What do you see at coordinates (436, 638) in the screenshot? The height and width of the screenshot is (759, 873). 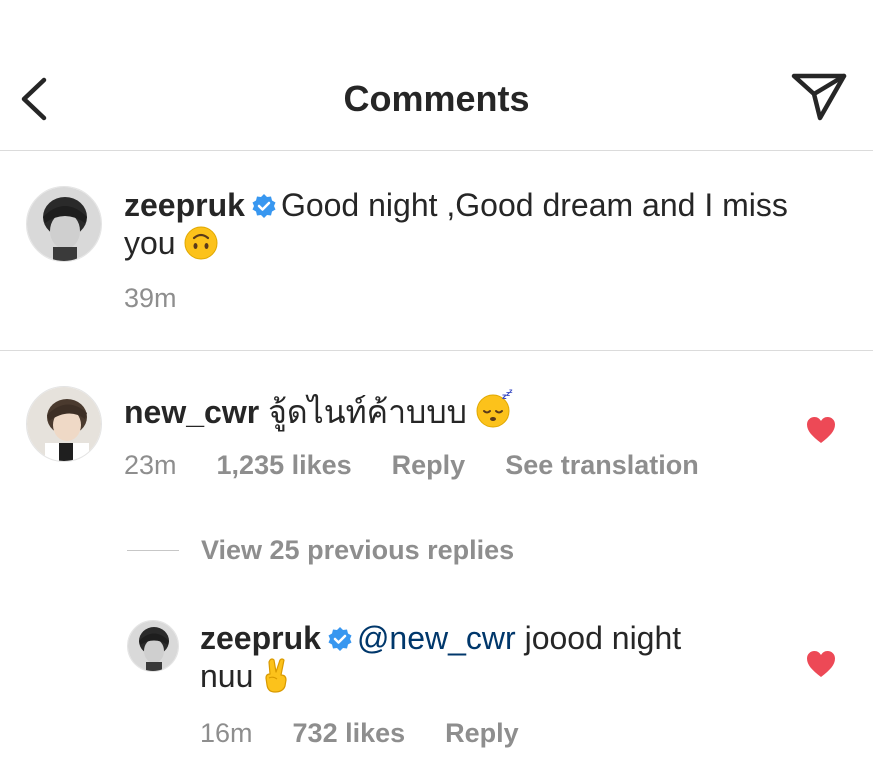 I see `mention-link: @new_cwr` at bounding box center [436, 638].